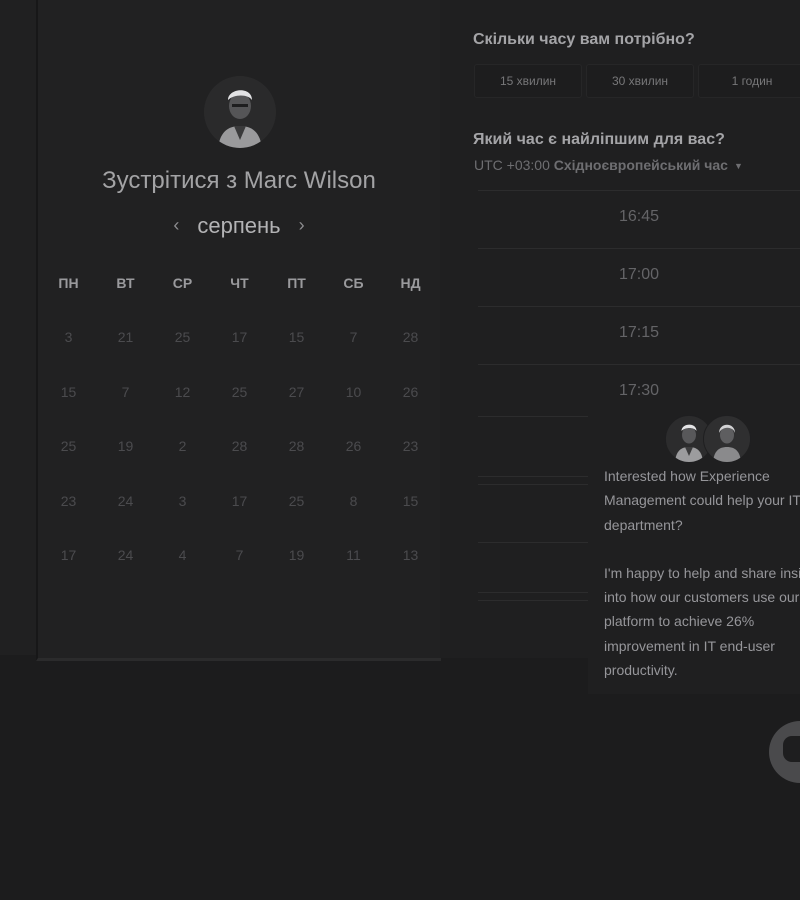  Describe the element at coordinates (182, 555) in the screenshot. I see `calendar-day: 4` at that location.